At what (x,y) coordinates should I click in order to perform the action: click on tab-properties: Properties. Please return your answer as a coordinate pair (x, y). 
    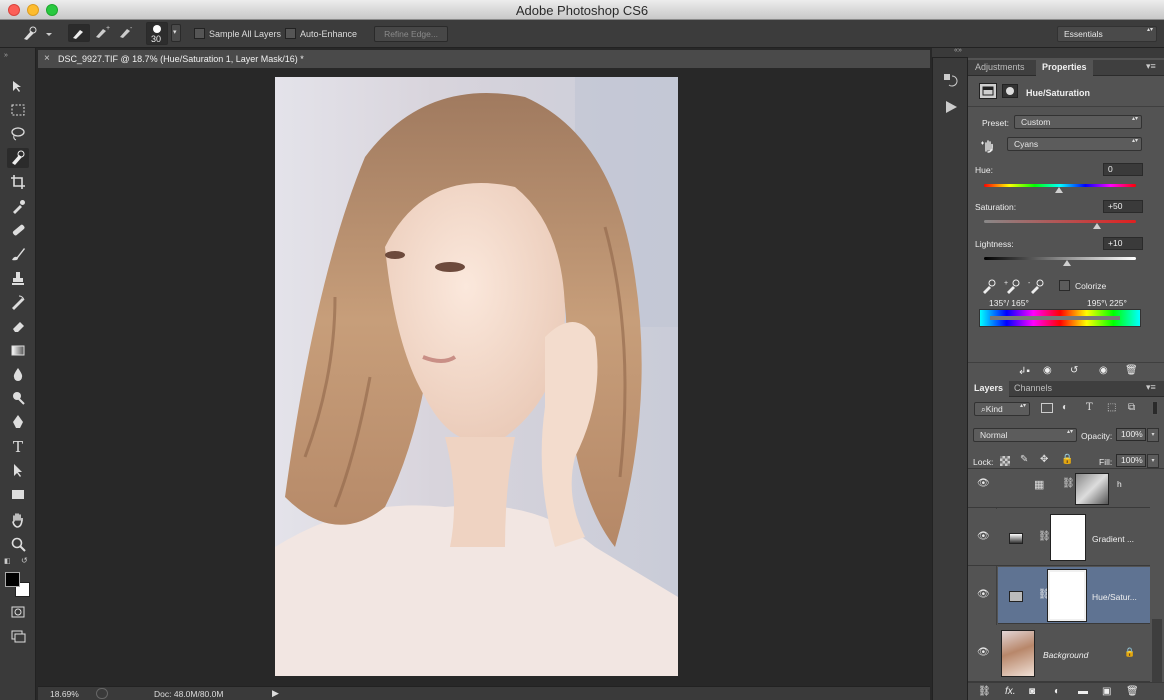
    Looking at the image, I should click on (1064, 68).